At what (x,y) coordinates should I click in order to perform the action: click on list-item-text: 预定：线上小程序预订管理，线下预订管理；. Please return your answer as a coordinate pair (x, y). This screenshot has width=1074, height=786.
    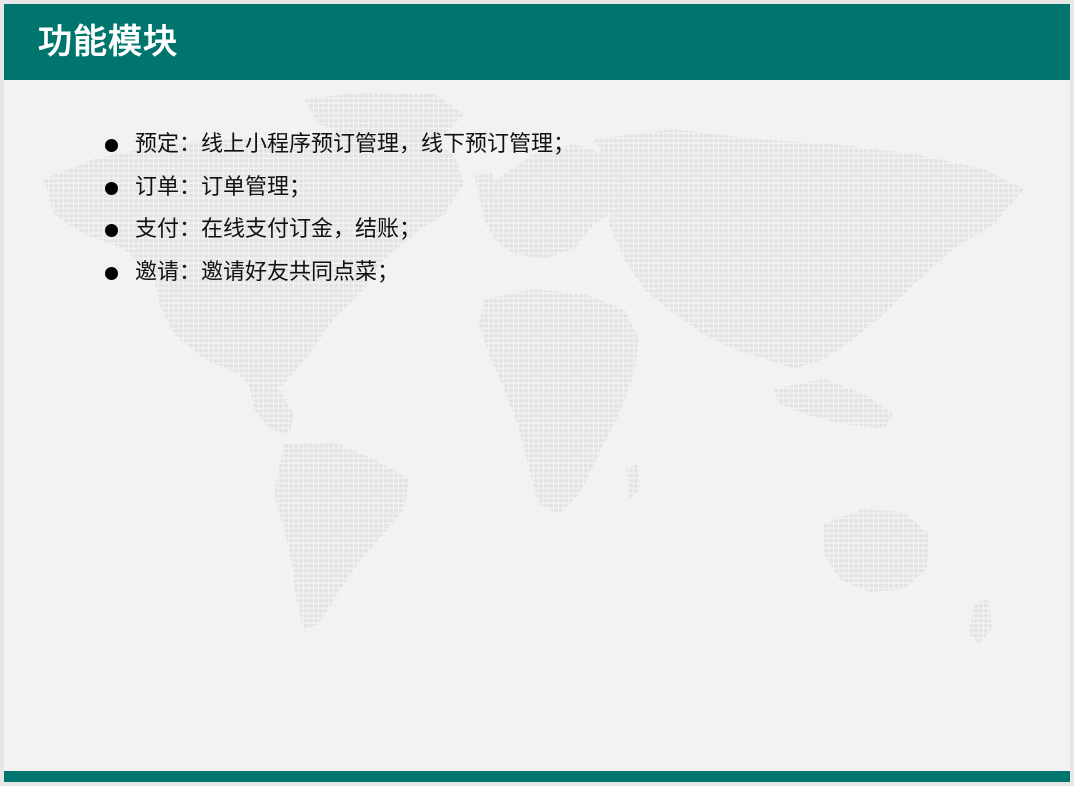
    Looking at the image, I should click on (355, 144).